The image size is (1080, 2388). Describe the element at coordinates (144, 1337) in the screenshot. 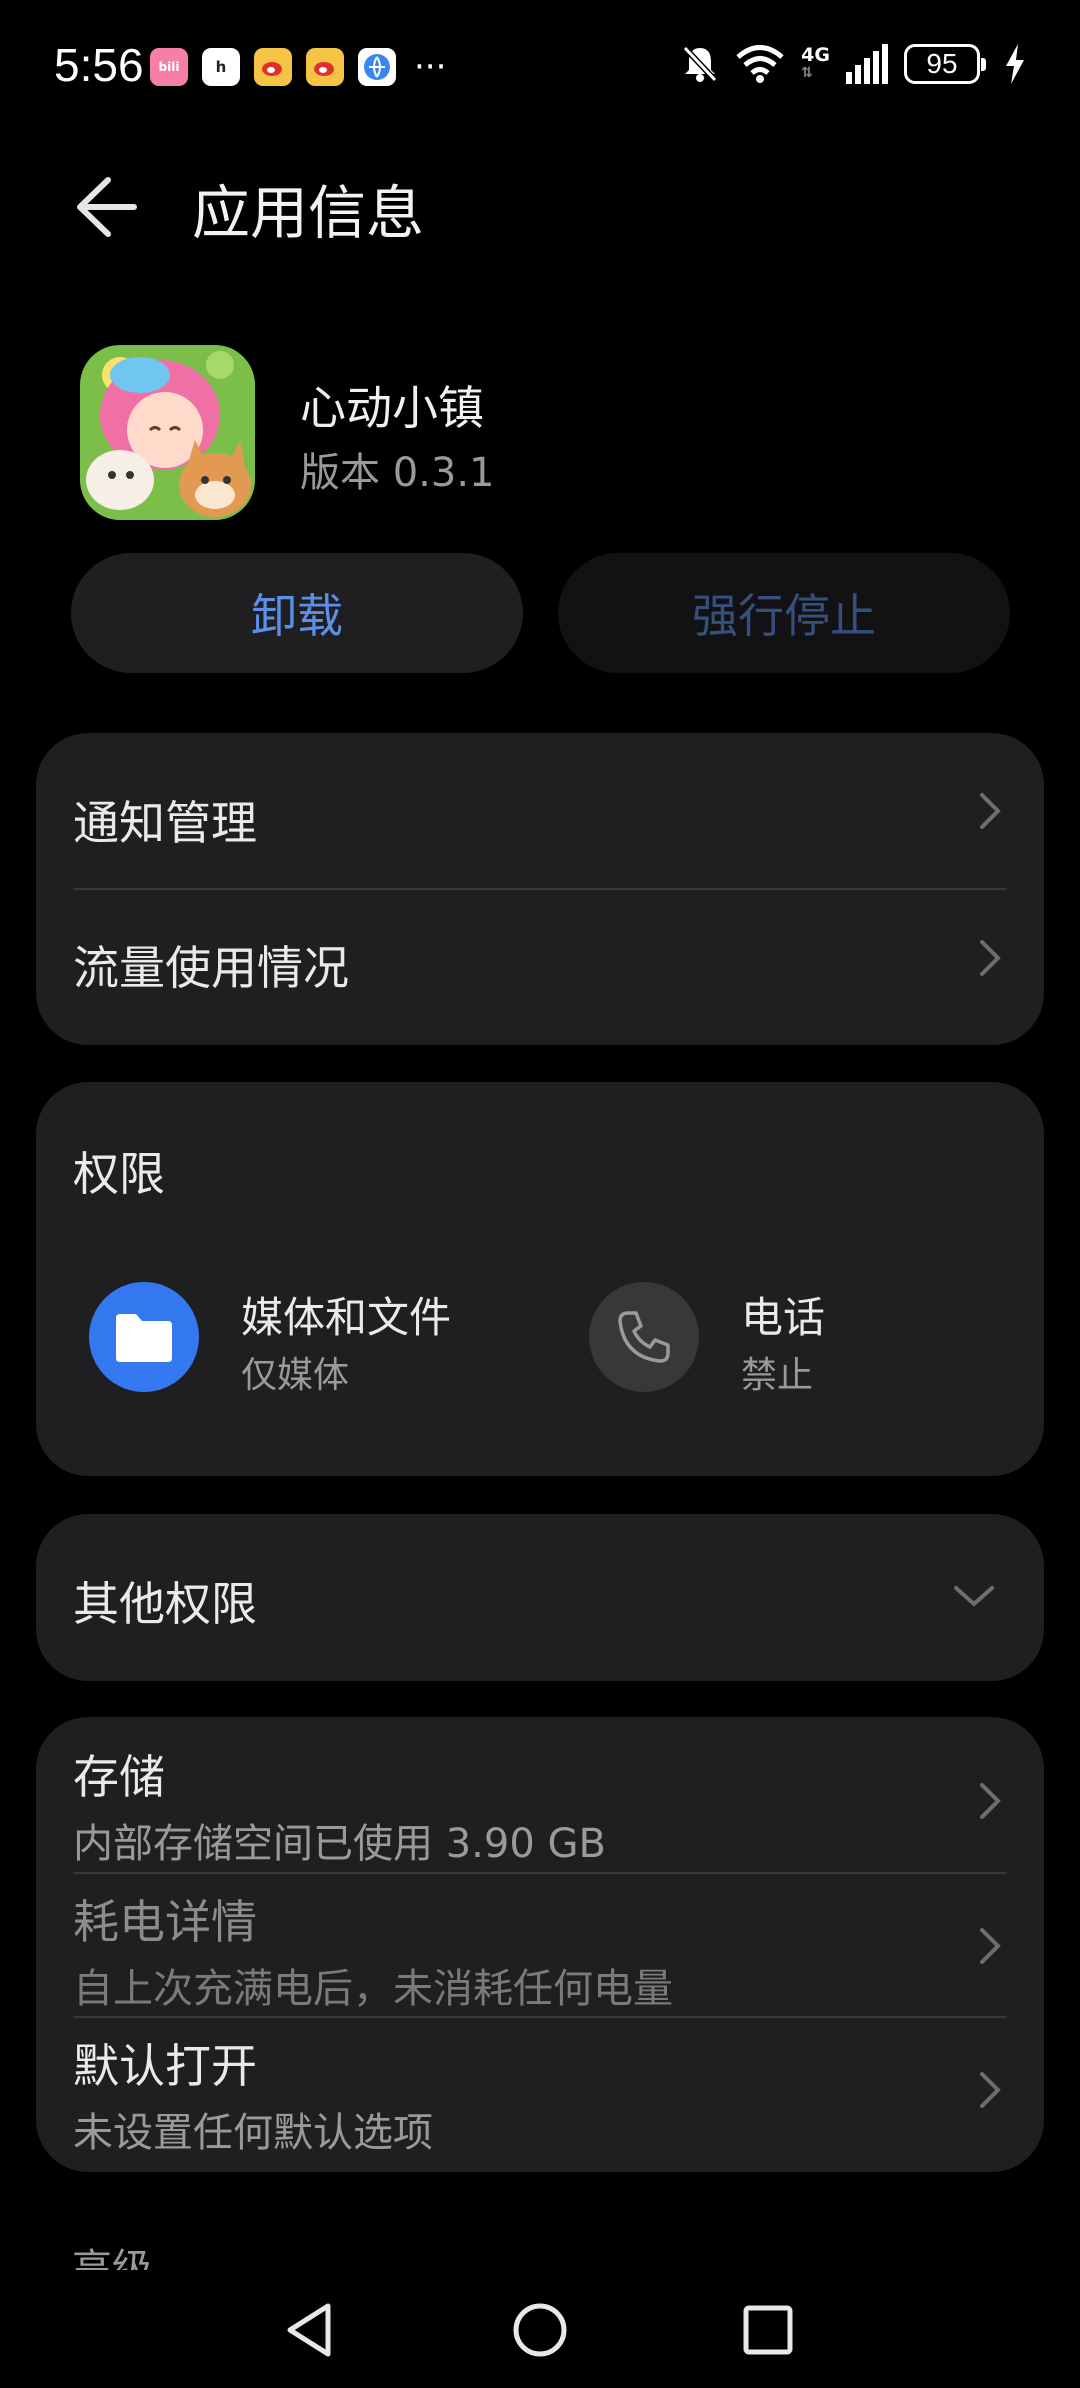

I see `folder-icon` at that location.